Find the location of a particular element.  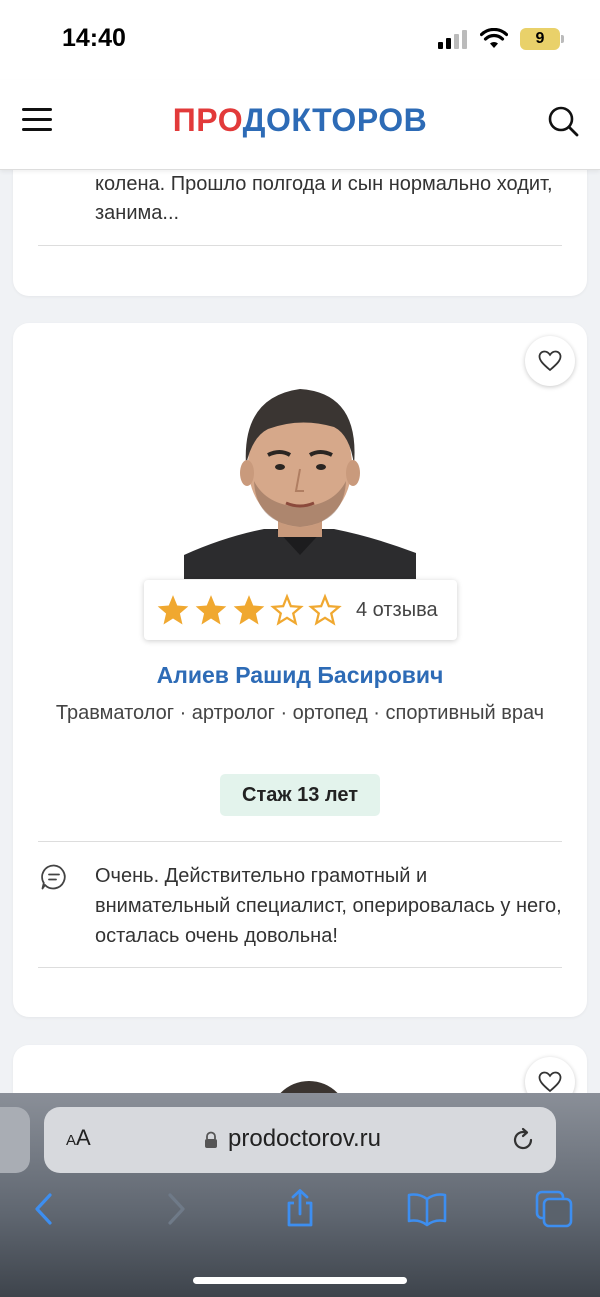

reload-icon is located at coordinates (523, 1140).